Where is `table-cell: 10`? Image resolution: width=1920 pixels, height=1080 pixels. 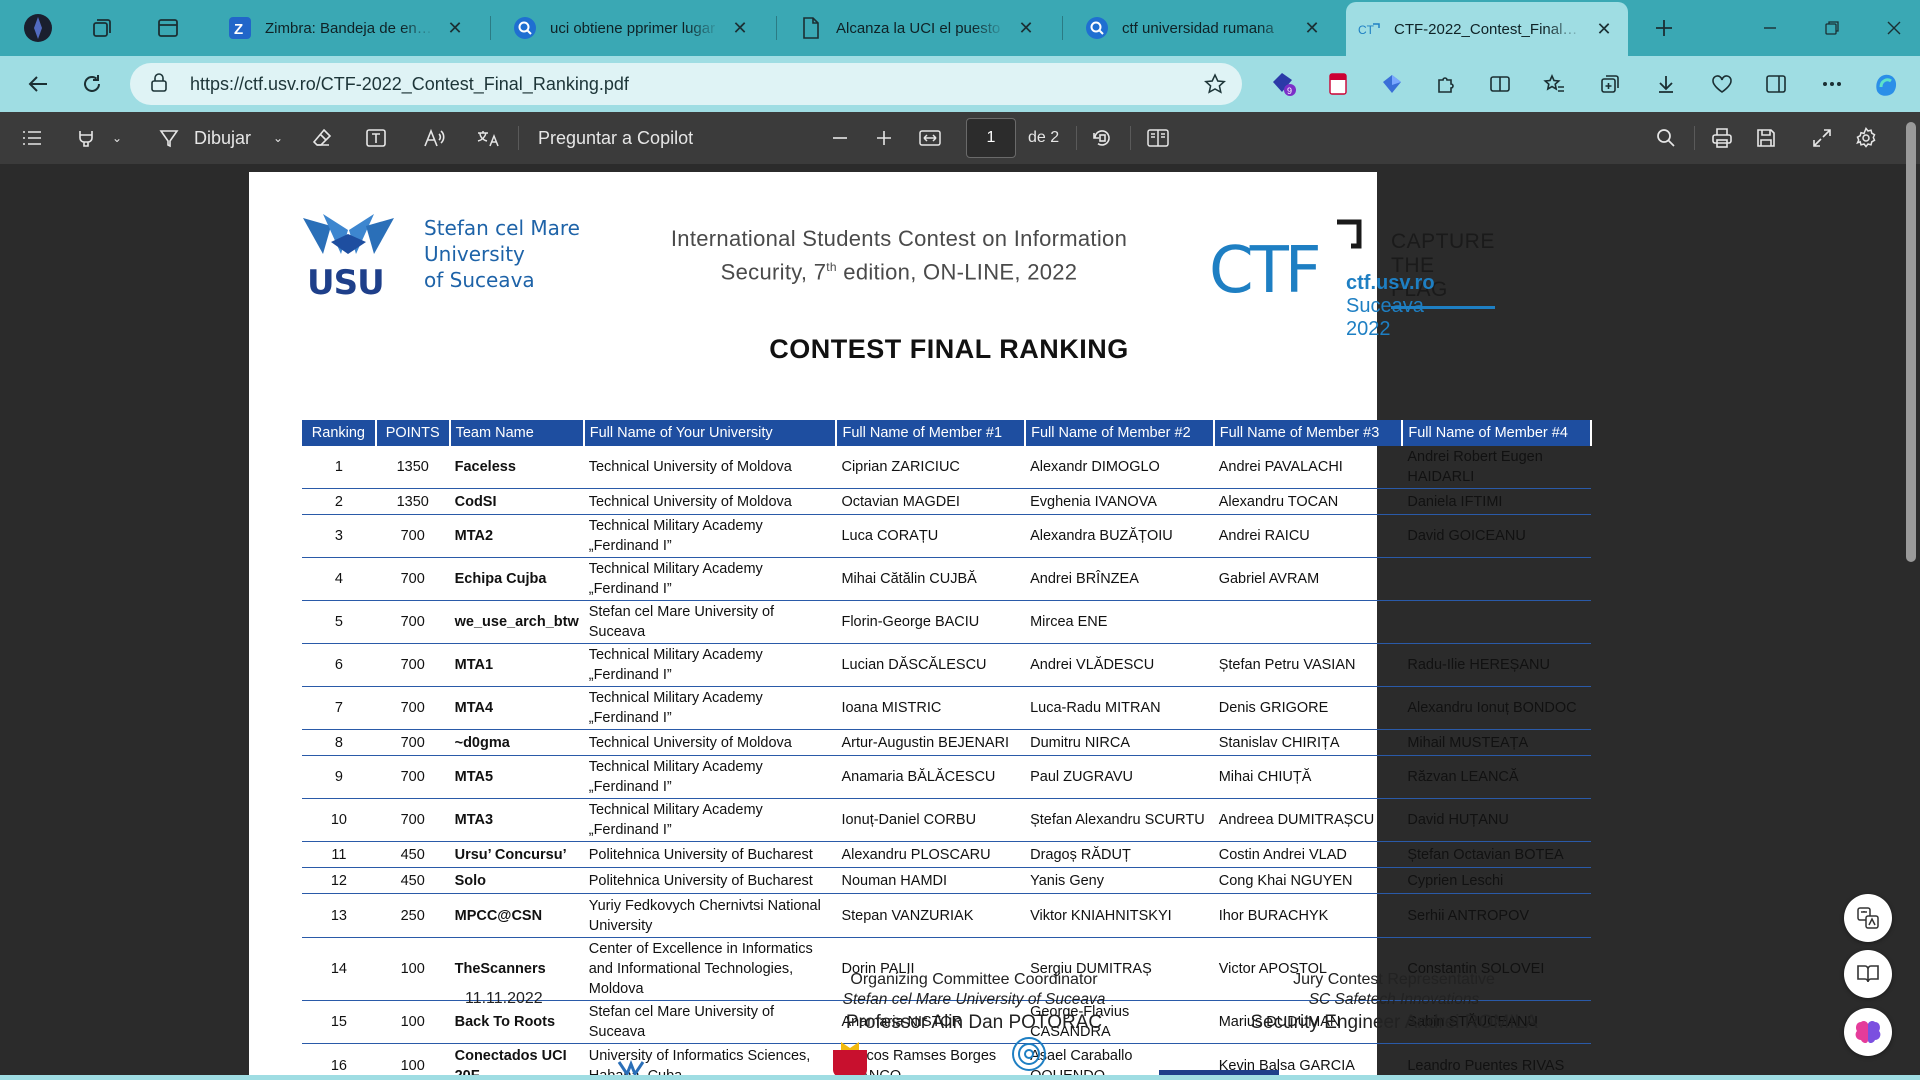
table-cell: 10 is located at coordinates (339, 820).